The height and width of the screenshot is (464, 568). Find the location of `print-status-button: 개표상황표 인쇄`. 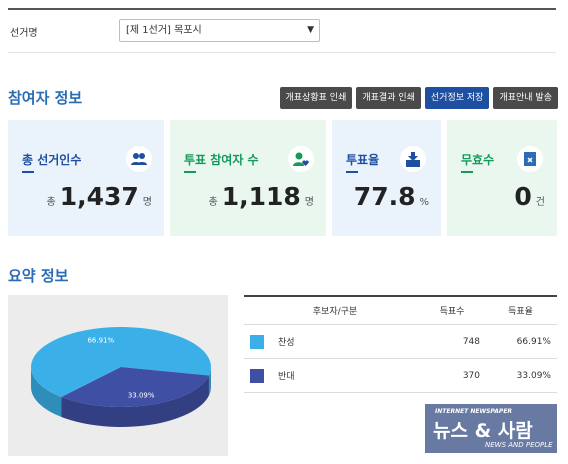

print-status-button: 개표상황표 인쇄 is located at coordinates (316, 98).